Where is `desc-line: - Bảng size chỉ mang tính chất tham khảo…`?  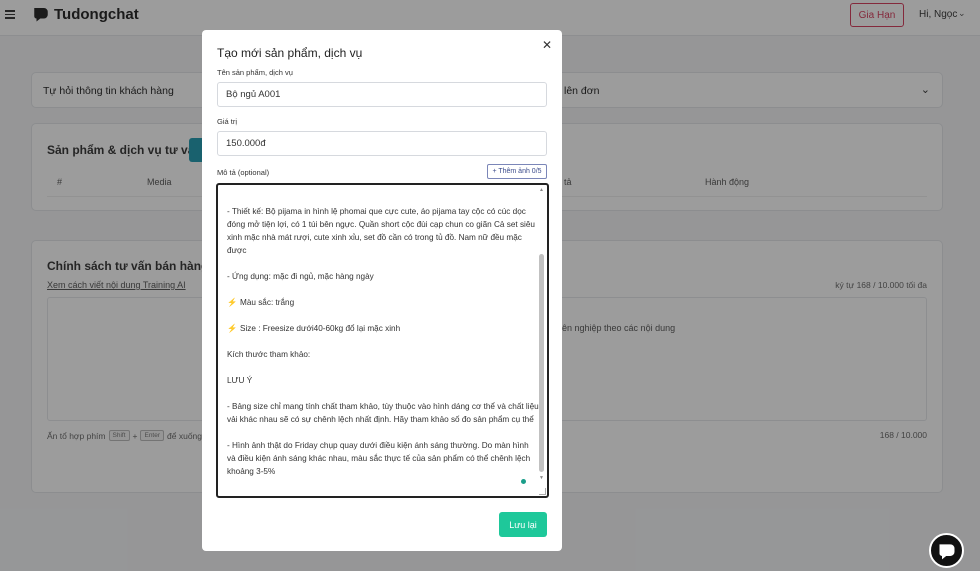 desc-line: - Bảng size chỉ mang tính chất tham khảo… is located at coordinates (383, 413).